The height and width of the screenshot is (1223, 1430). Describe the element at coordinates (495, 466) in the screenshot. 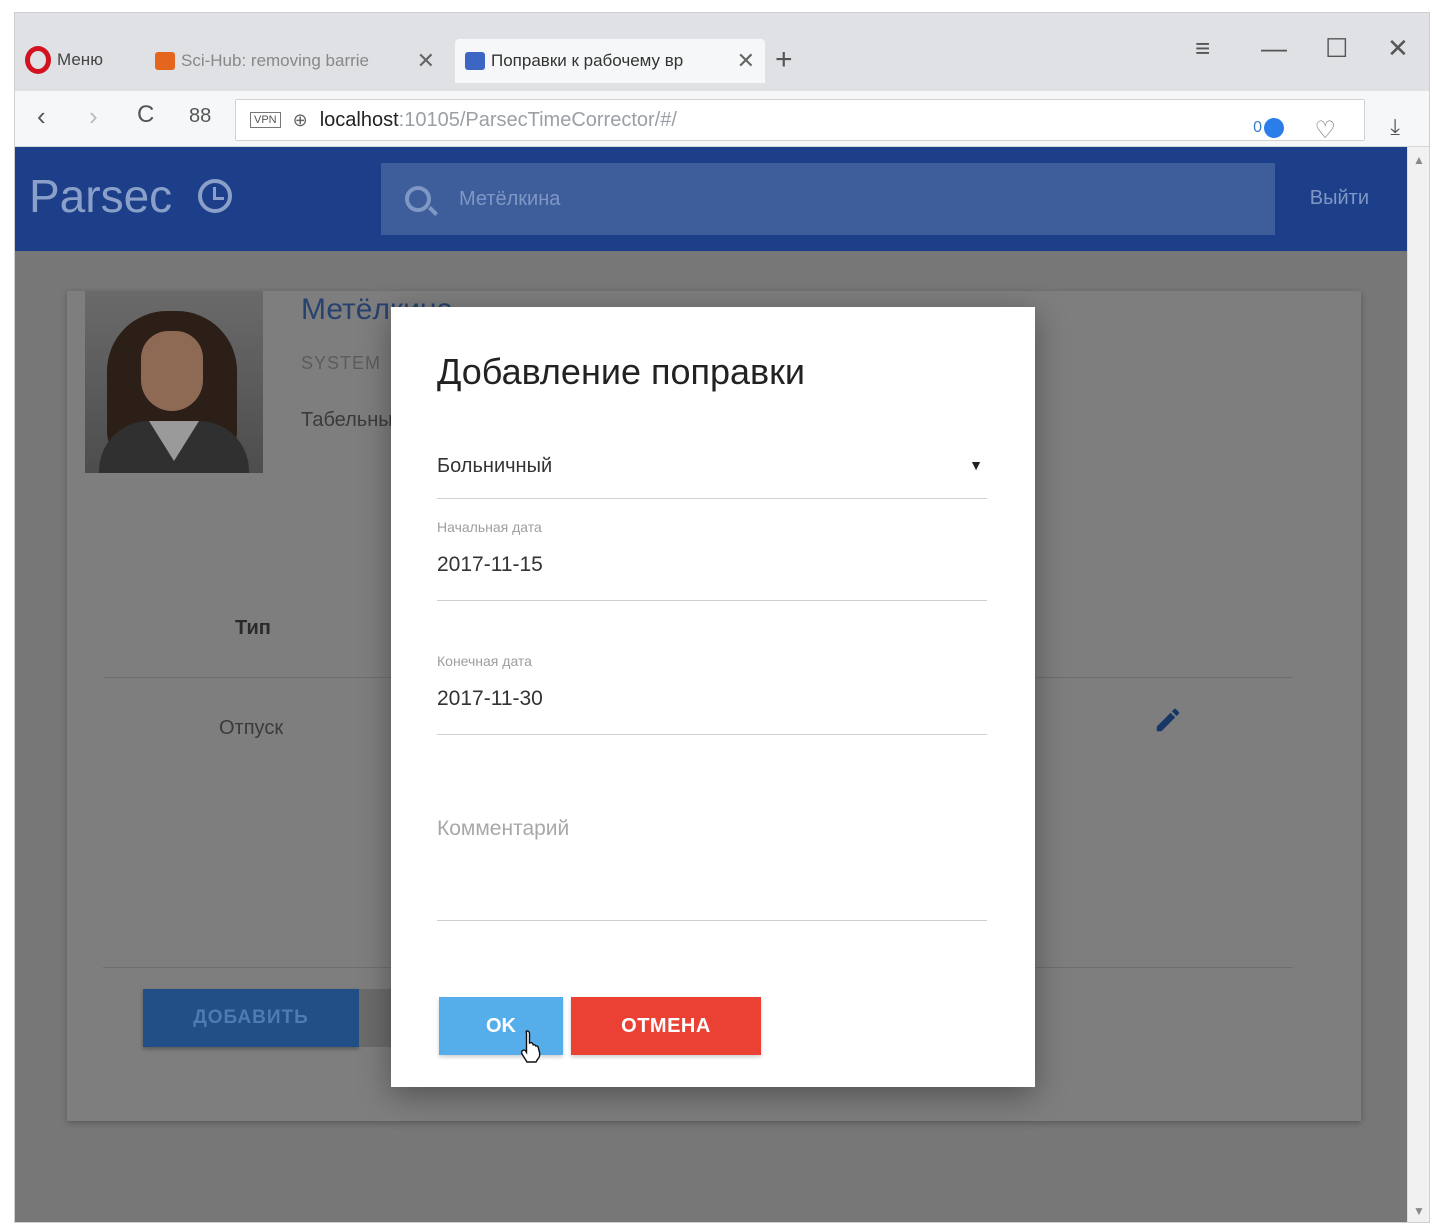

I see `correction-type-value: Больничный` at that location.